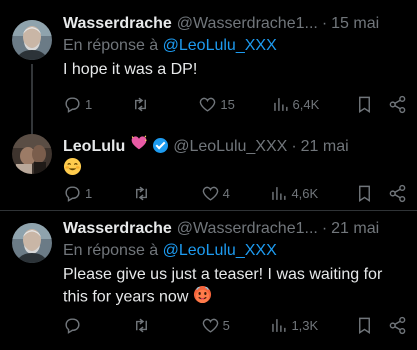  I want to click on views-button: 6,4K, so click(295, 104).